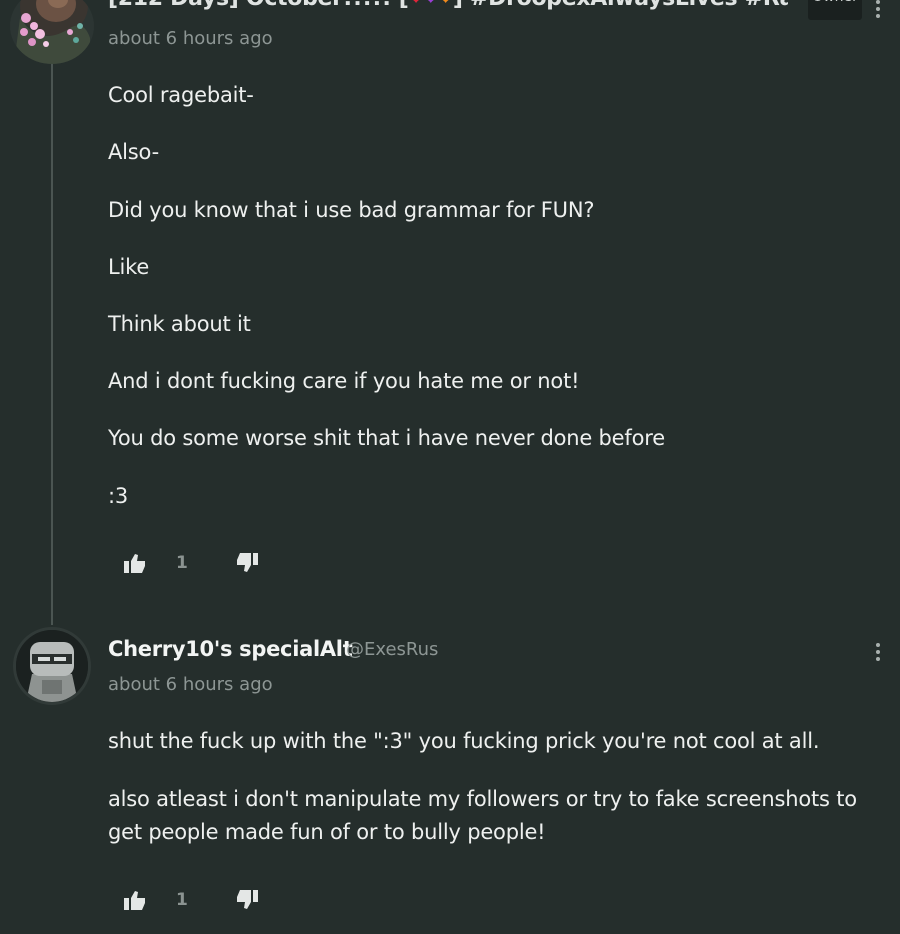 The image size is (900, 934). What do you see at coordinates (392, 649) in the screenshot?
I see `author-handle: @ExesRus` at bounding box center [392, 649].